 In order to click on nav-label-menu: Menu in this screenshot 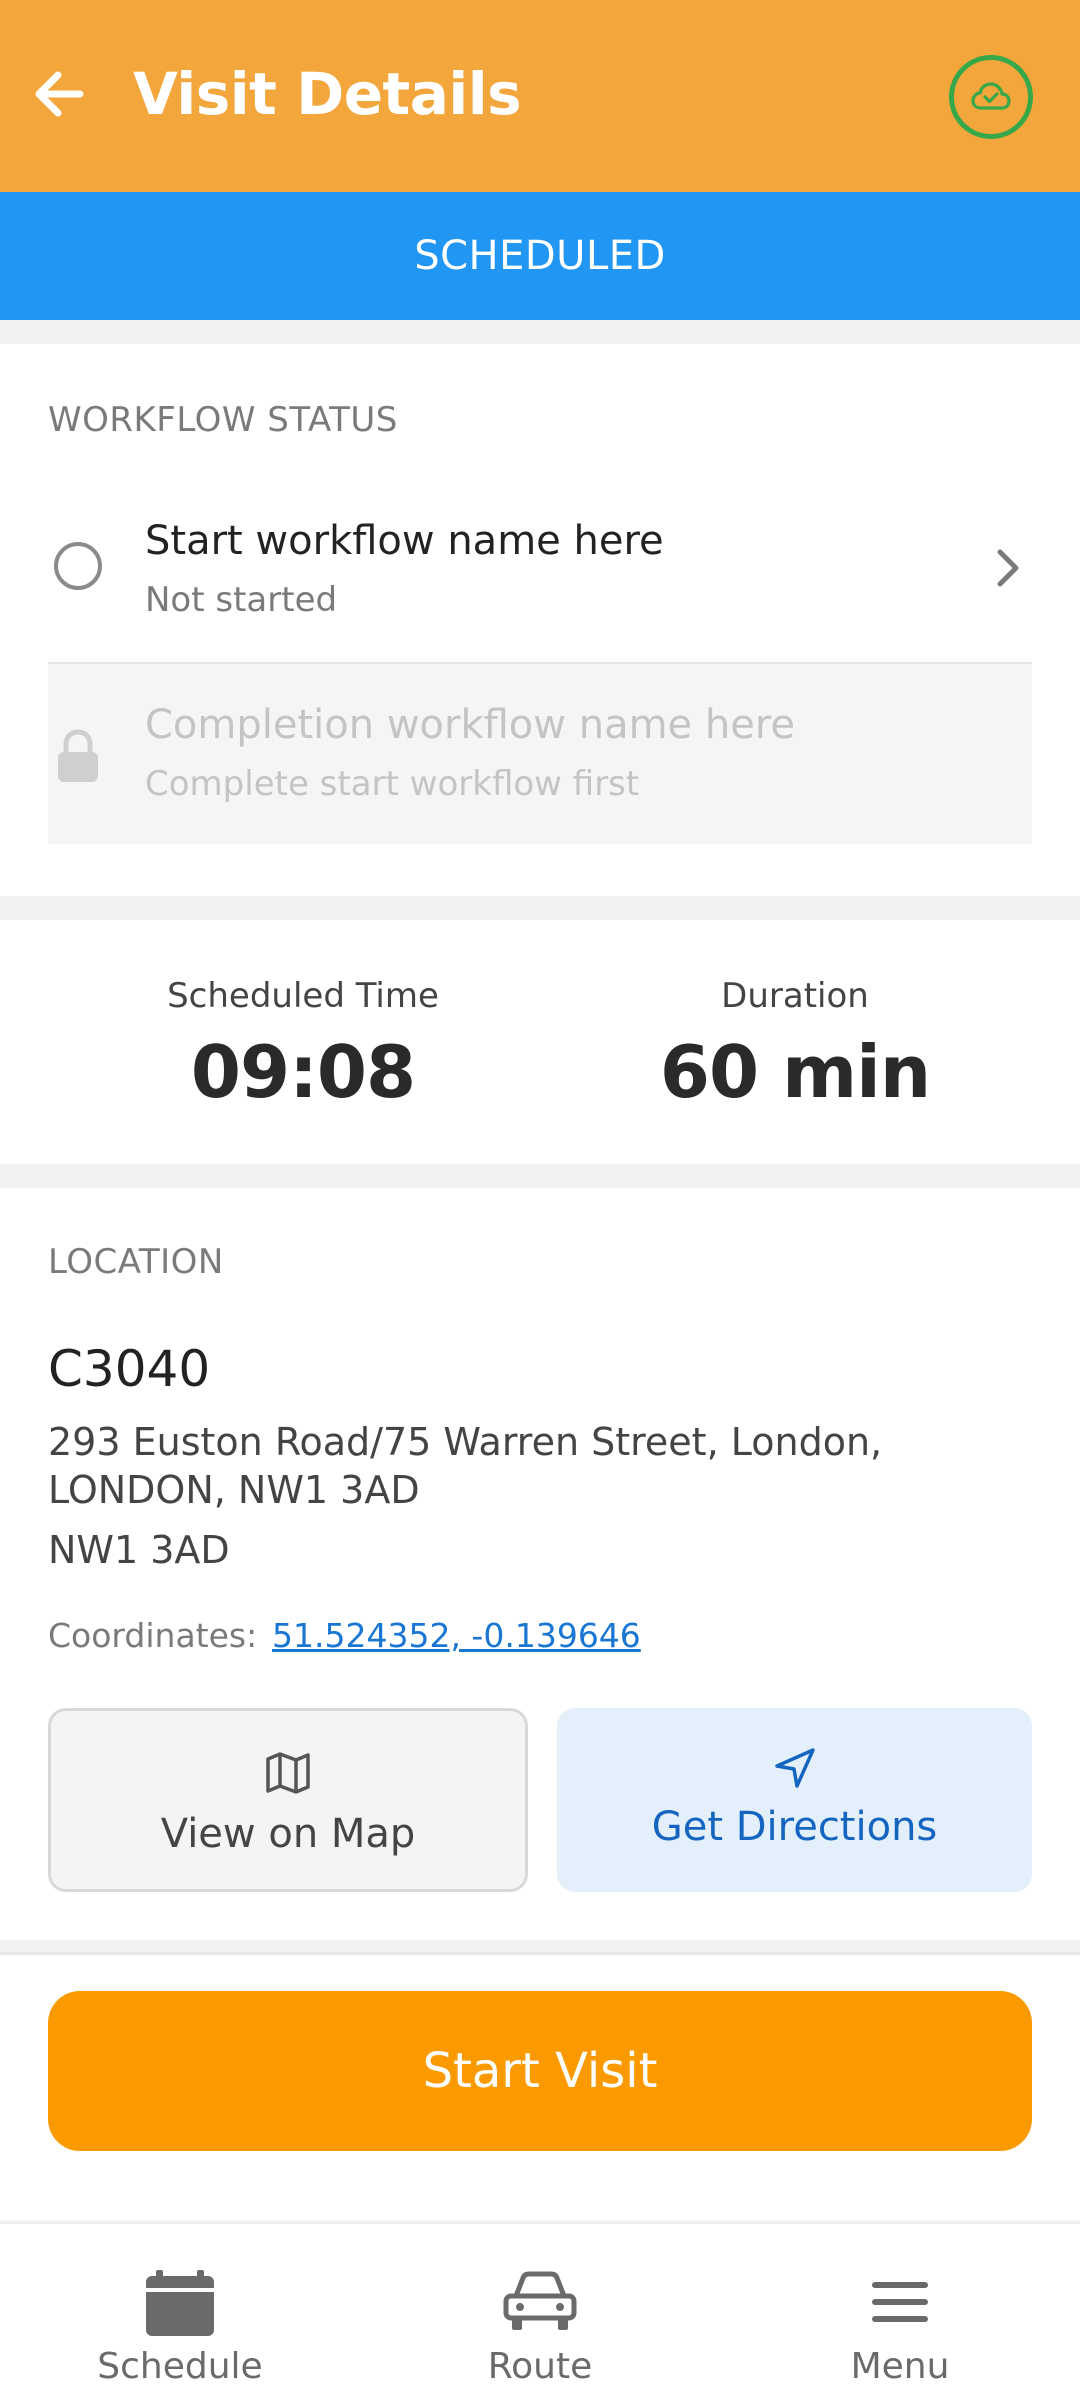, I will do `click(900, 2366)`.